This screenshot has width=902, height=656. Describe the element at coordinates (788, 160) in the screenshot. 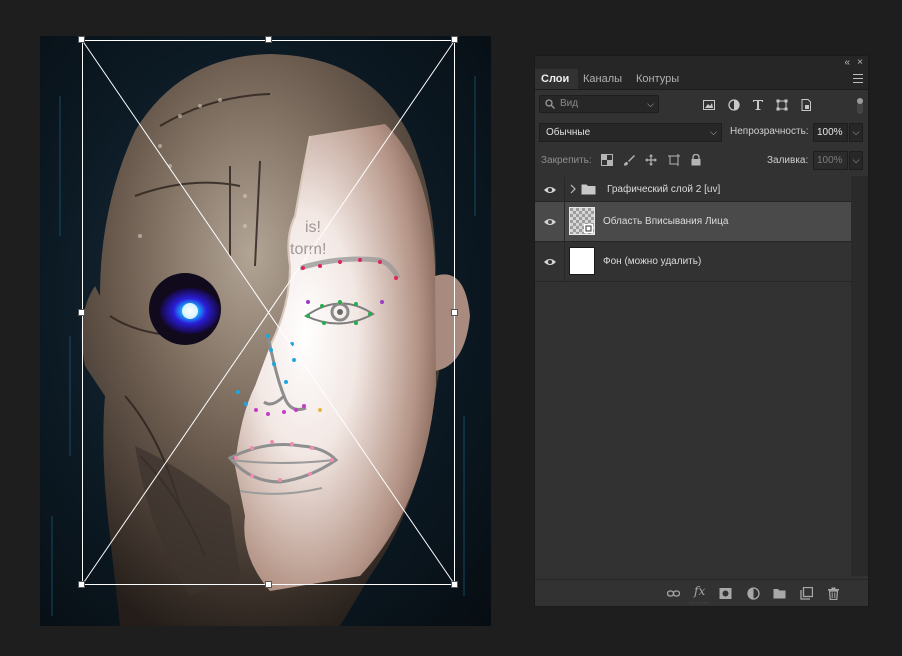

I see `fill-label: Заливка:` at that location.